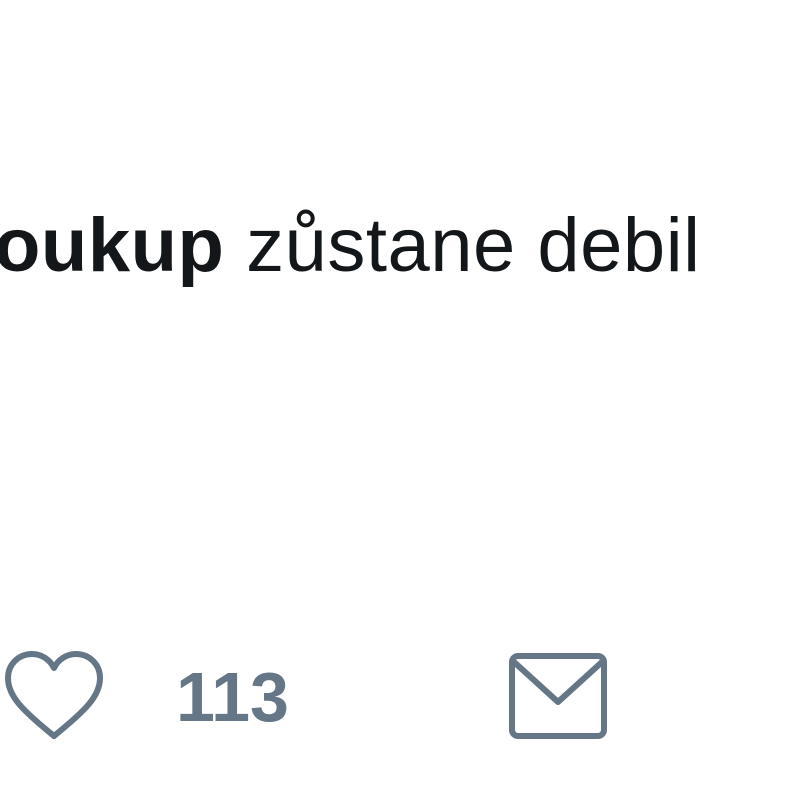  Describe the element at coordinates (232, 697) in the screenshot. I see `like-count: 113` at that location.